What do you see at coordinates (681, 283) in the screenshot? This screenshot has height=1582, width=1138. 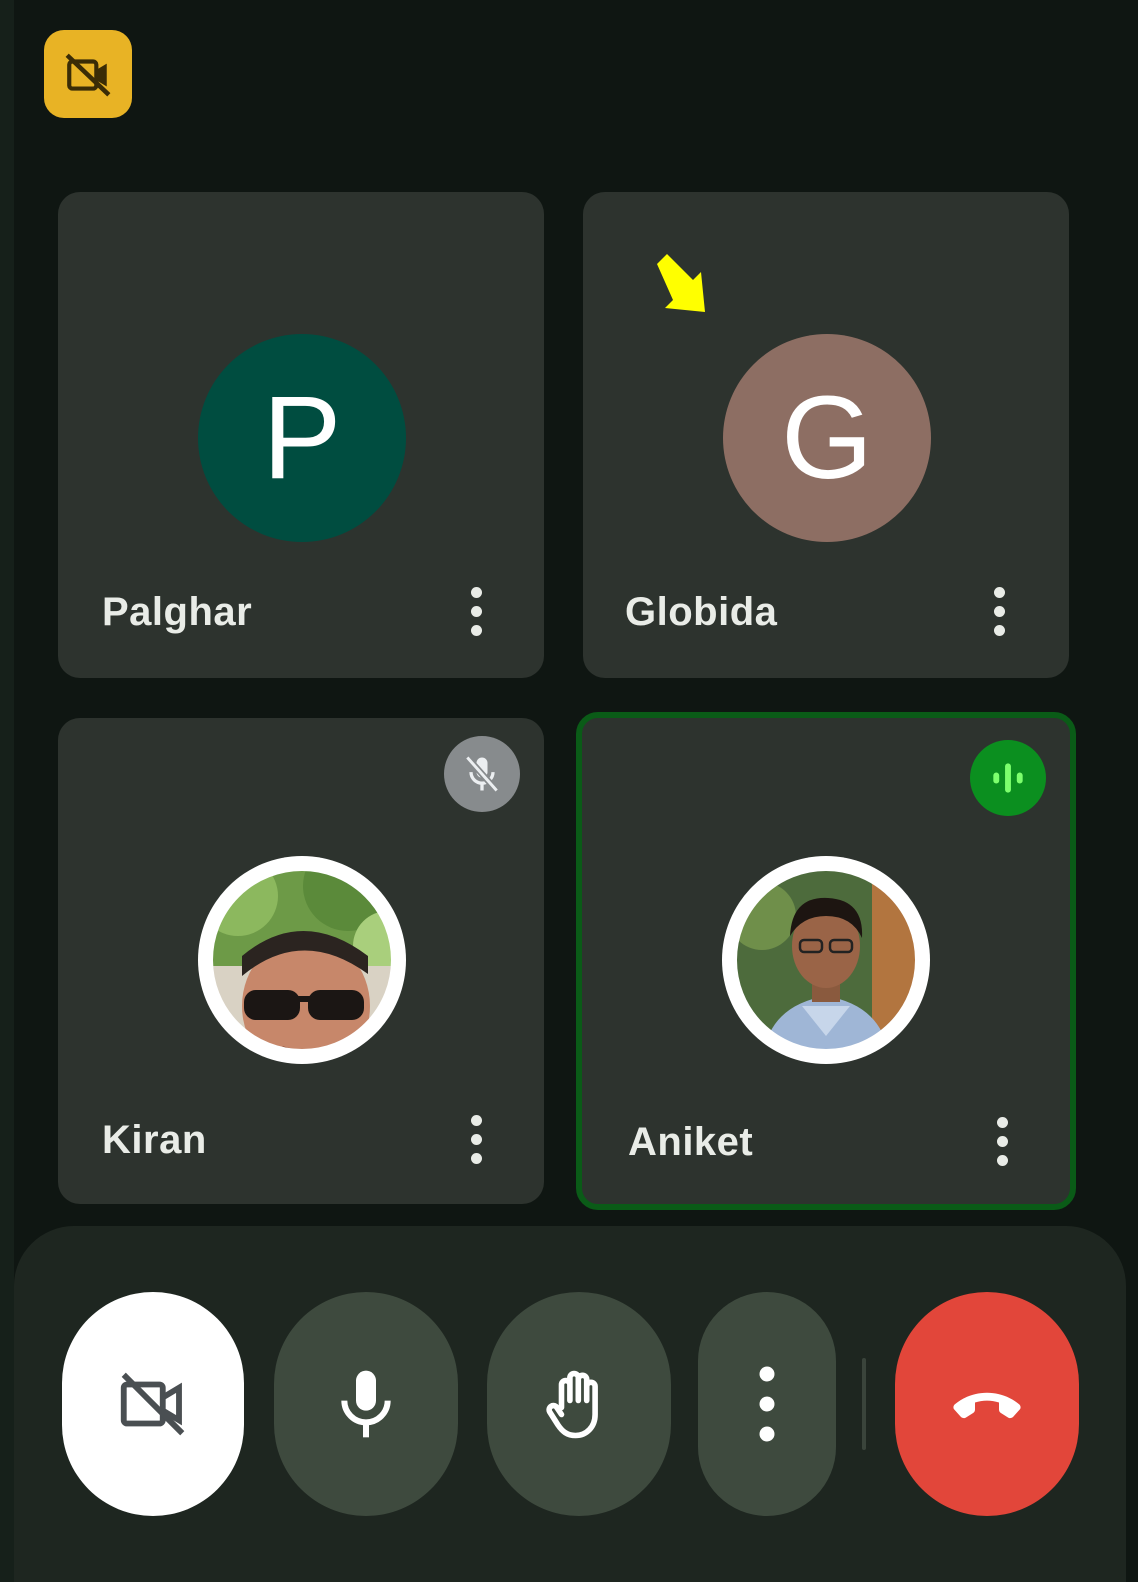 I see `annotation-arrow-icon` at bounding box center [681, 283].